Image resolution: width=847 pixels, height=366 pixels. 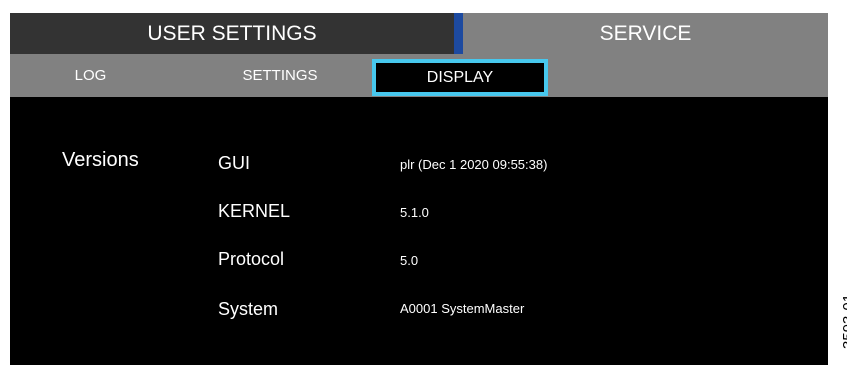 What do you see at coordinates (474, 164) in the screenshot?
I see `version-value-gui: plr (Dec 1 2020 09:55:38)` at bounding box center [474, 164].